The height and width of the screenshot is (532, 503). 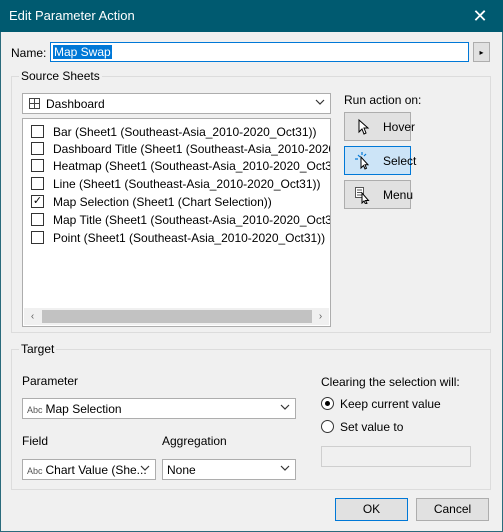 What do you see at coordinates (162, 202) in the screenshot?
I see `list-item-label: Map Selection (Sheet1 (Chart Selection))` at bounding box center [162, 202].